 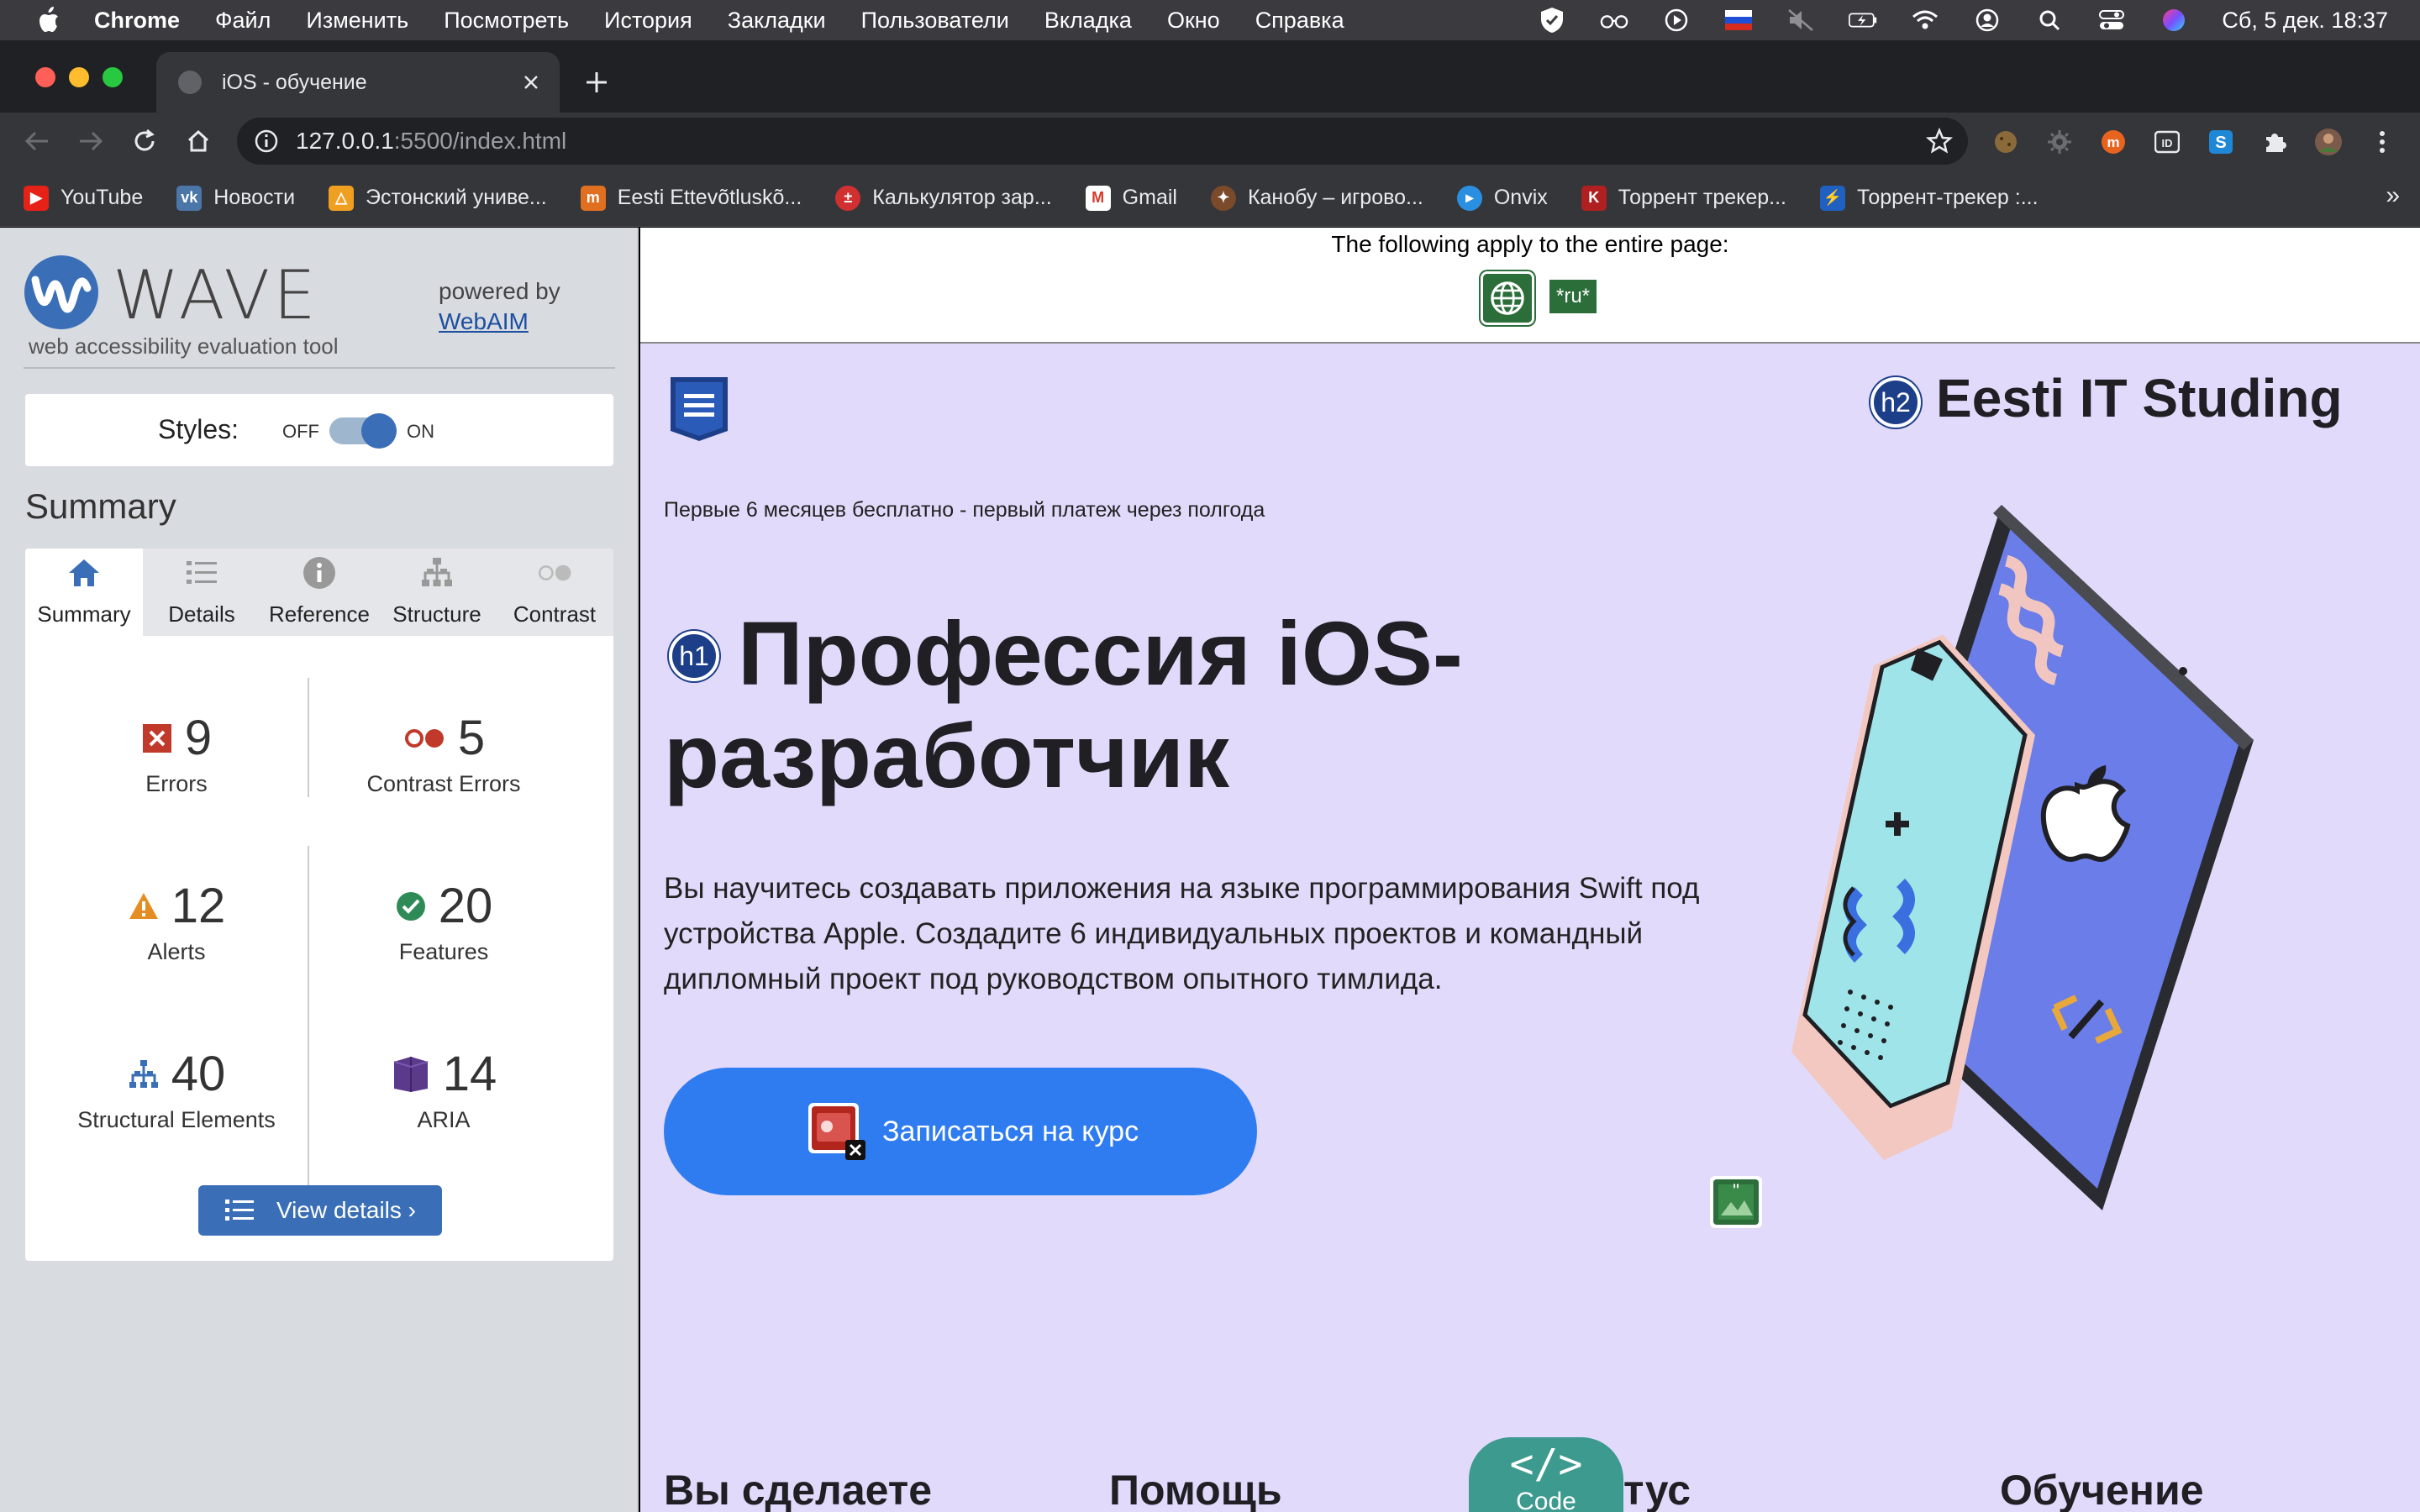 What do you see at coordinates (2005, 142) in the screenshot?
I see `extension-cookie-icon` at bounding box center [2005, 142].